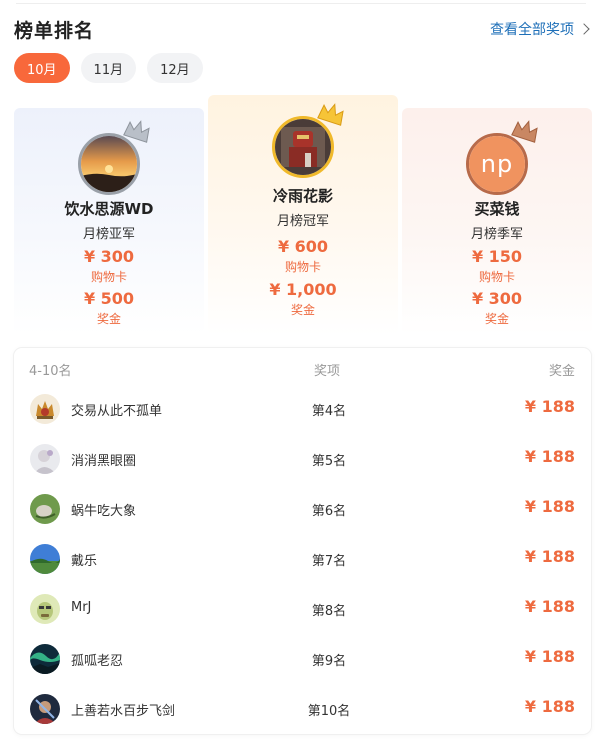  What do you see at coordinates (108, 277) in the screenshot?
I see `second-place-card-label: 购物卡` at bounding box center [108, 277].